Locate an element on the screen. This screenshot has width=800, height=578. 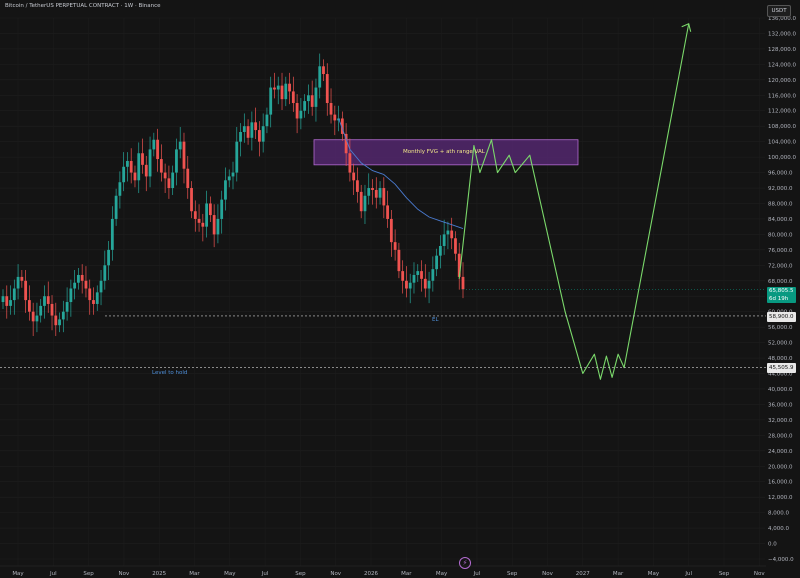
y-tick-label: 68,000.0 is located at coordinates (780, 282).